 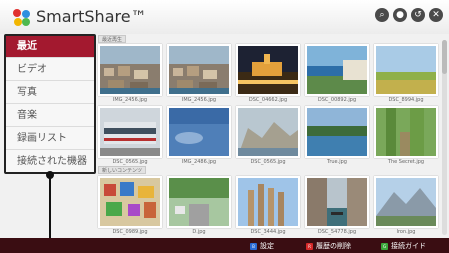 What do you see at coordinates (49, 46) in the screenshot?
I see `sidebar-item-recent: 最近` at bounding box center [49, 46].